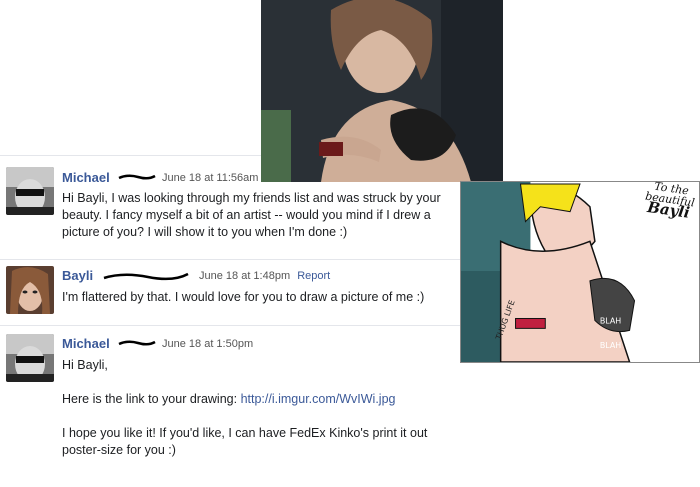 Image resolution: width=700 pixels, height=487 pixels. I want to click on timestamp-text: June 18 at 1:48pm, so click(245, 276).